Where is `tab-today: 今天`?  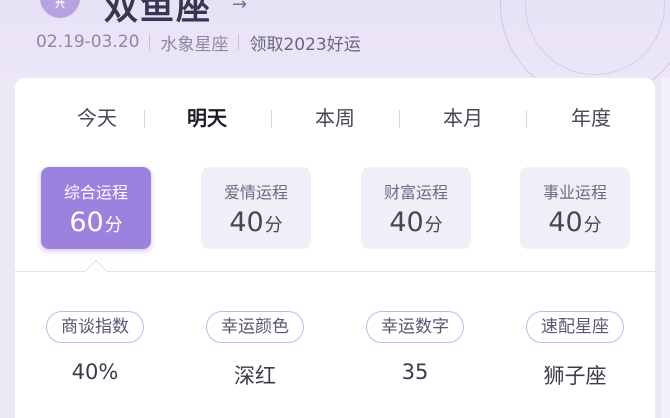
tab-today: 今天 is located at coordinates (97, 118).